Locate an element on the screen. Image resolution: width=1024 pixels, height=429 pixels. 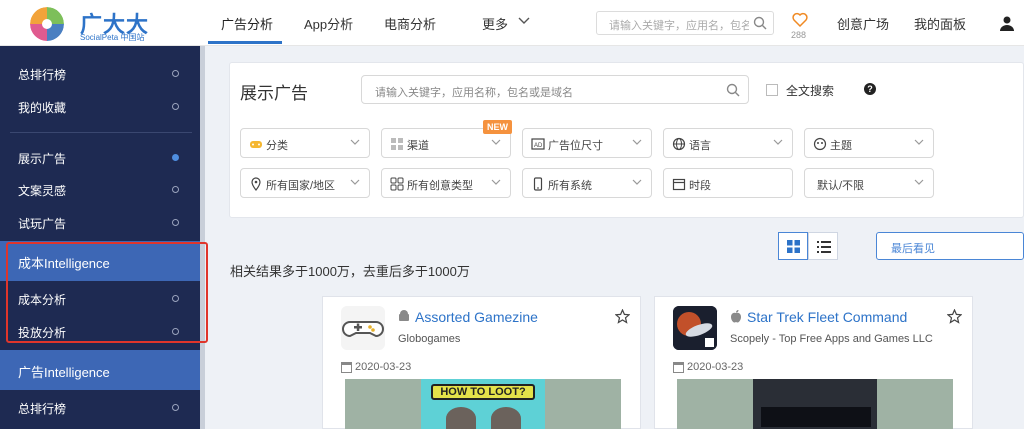
sidebar-item-rankings: 总排行榜 is located at coordinates (100, 74).